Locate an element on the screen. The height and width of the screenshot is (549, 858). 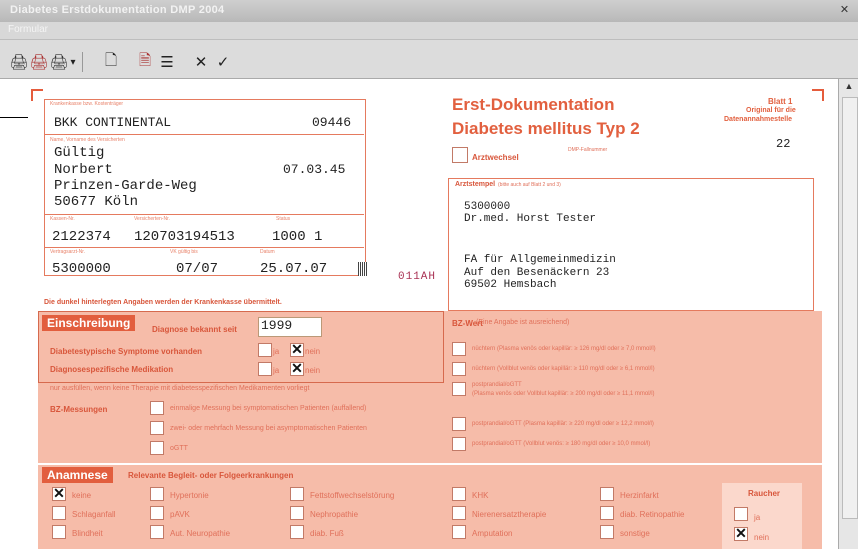
confirm-icon: ✓ is located at coordinates (223, 62).